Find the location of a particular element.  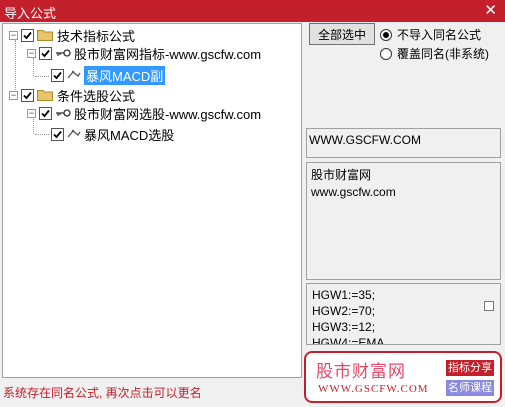

tree-node-label: 暴风MACD副 is located at coordinates (125, 75).